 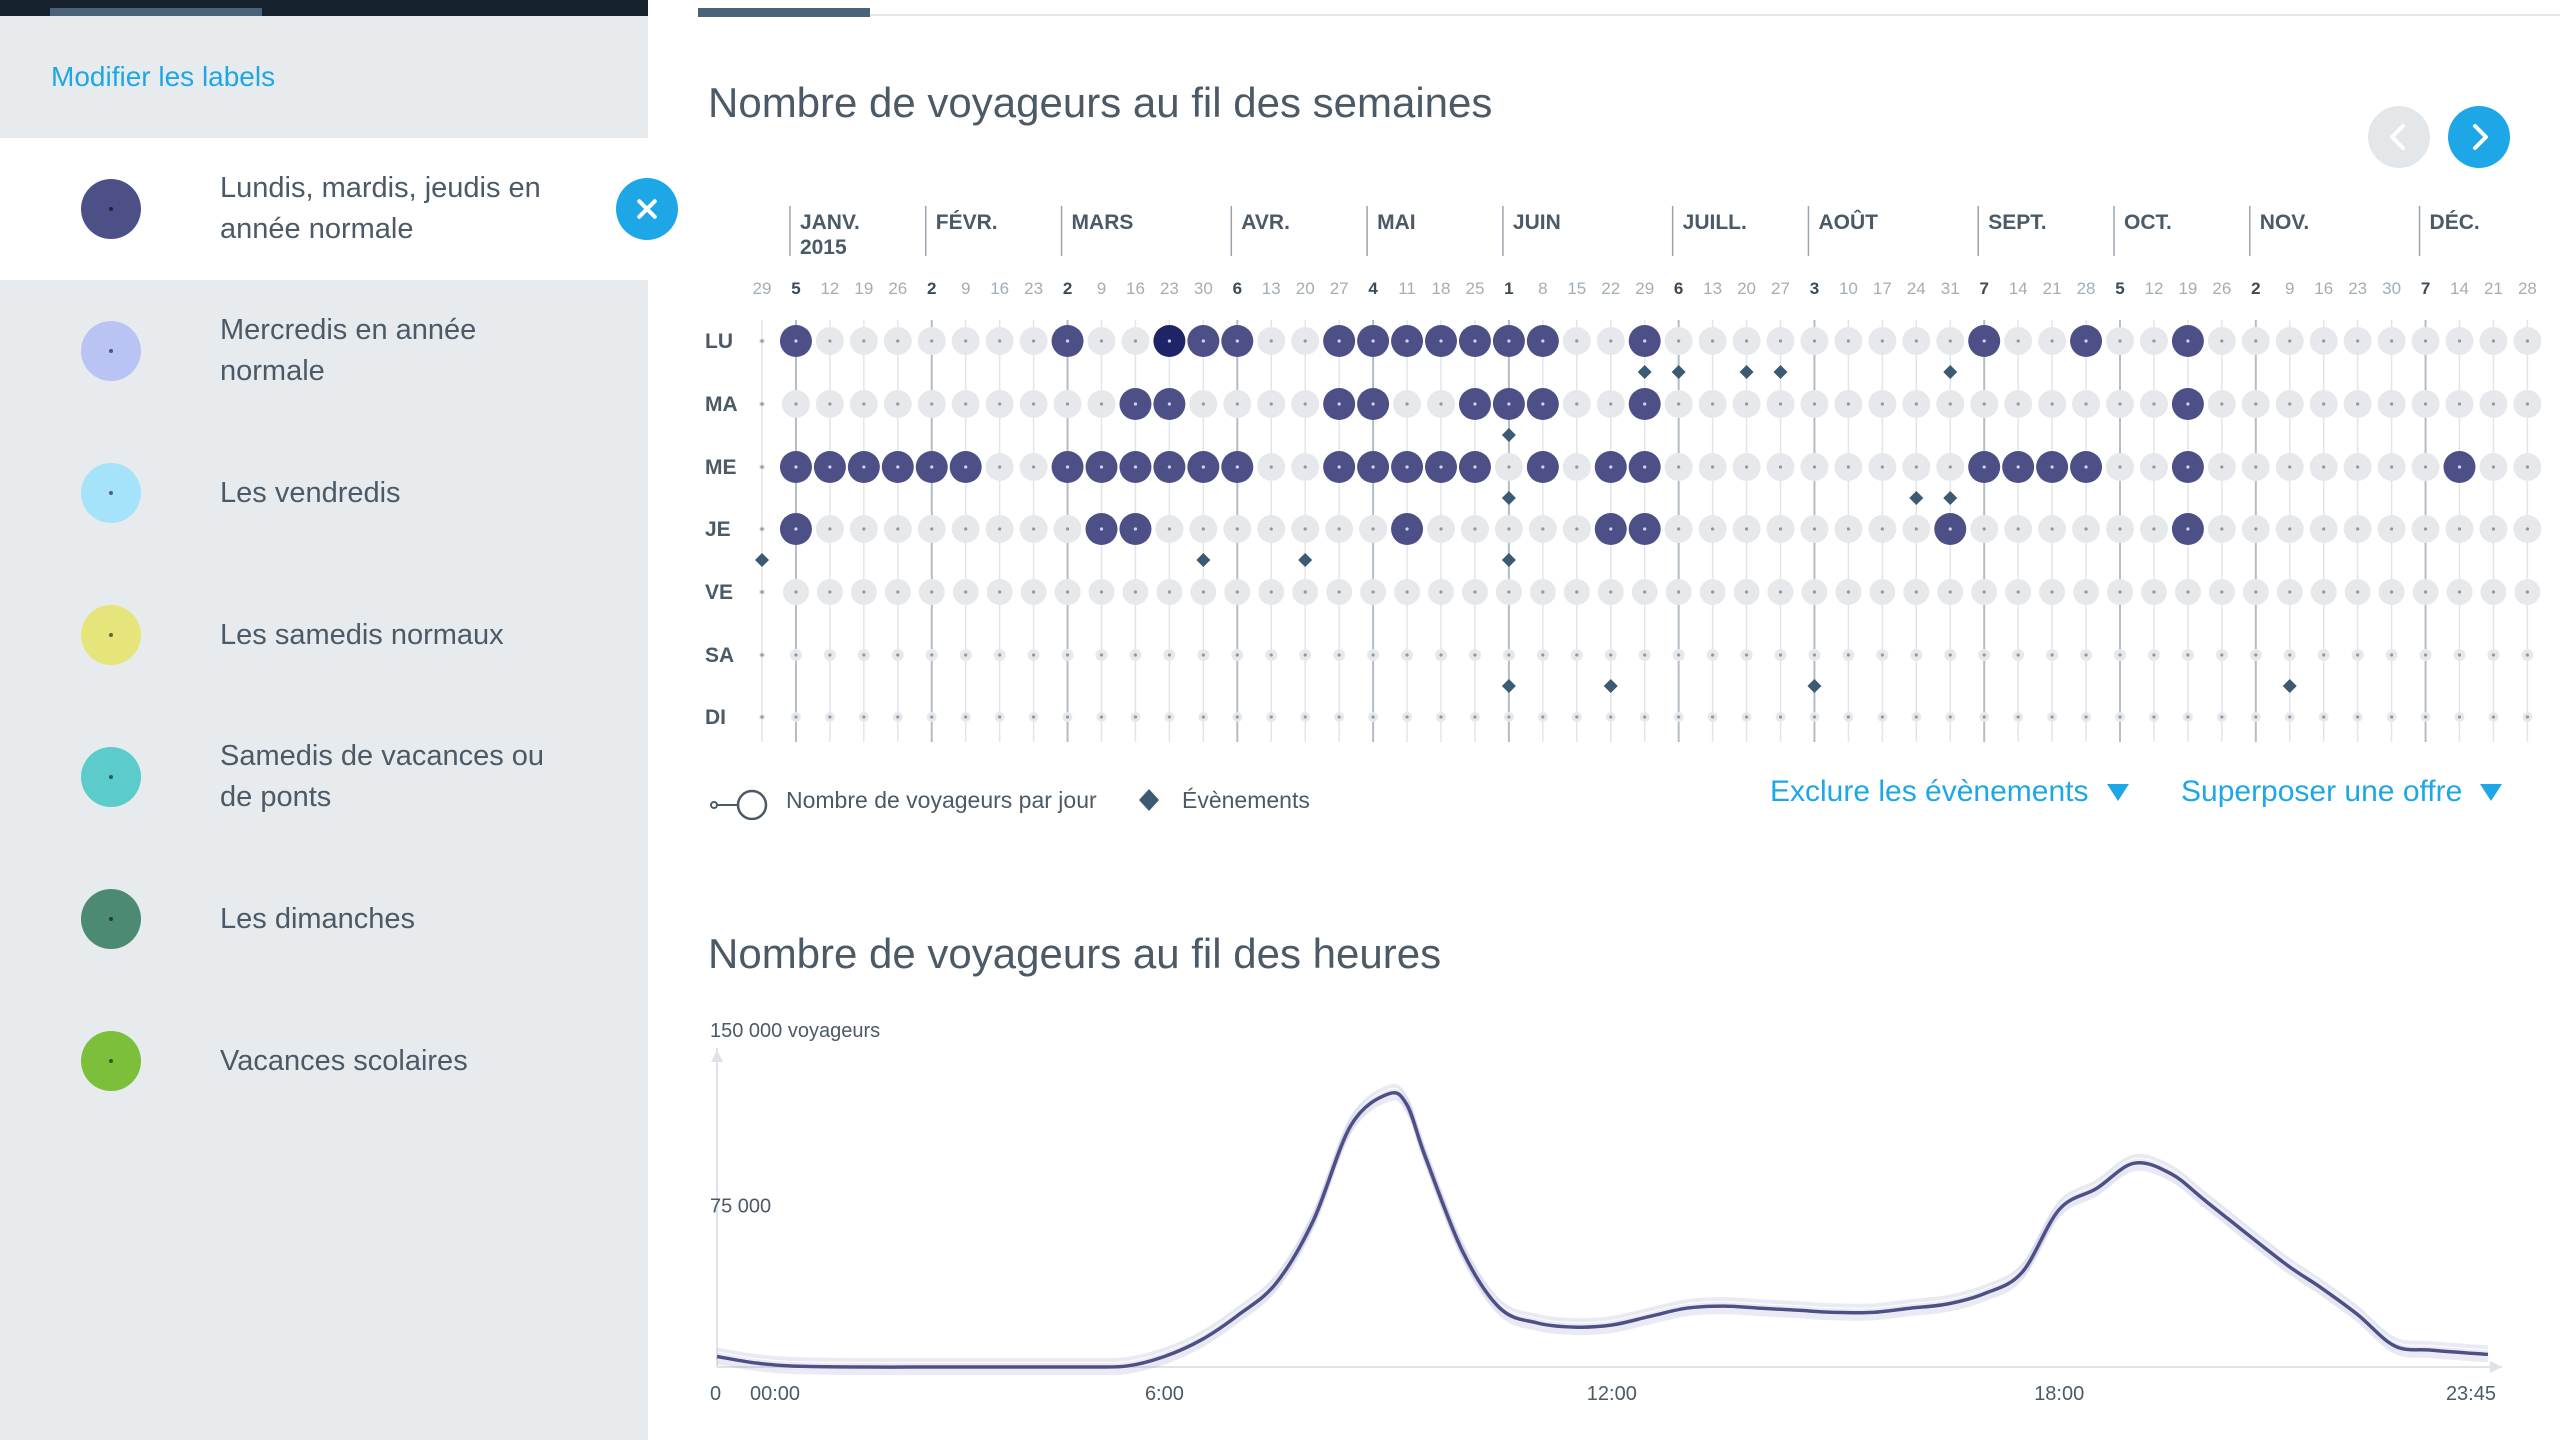 I want to click on label-item: Les samedis normaux, so click(x=324, y=635).